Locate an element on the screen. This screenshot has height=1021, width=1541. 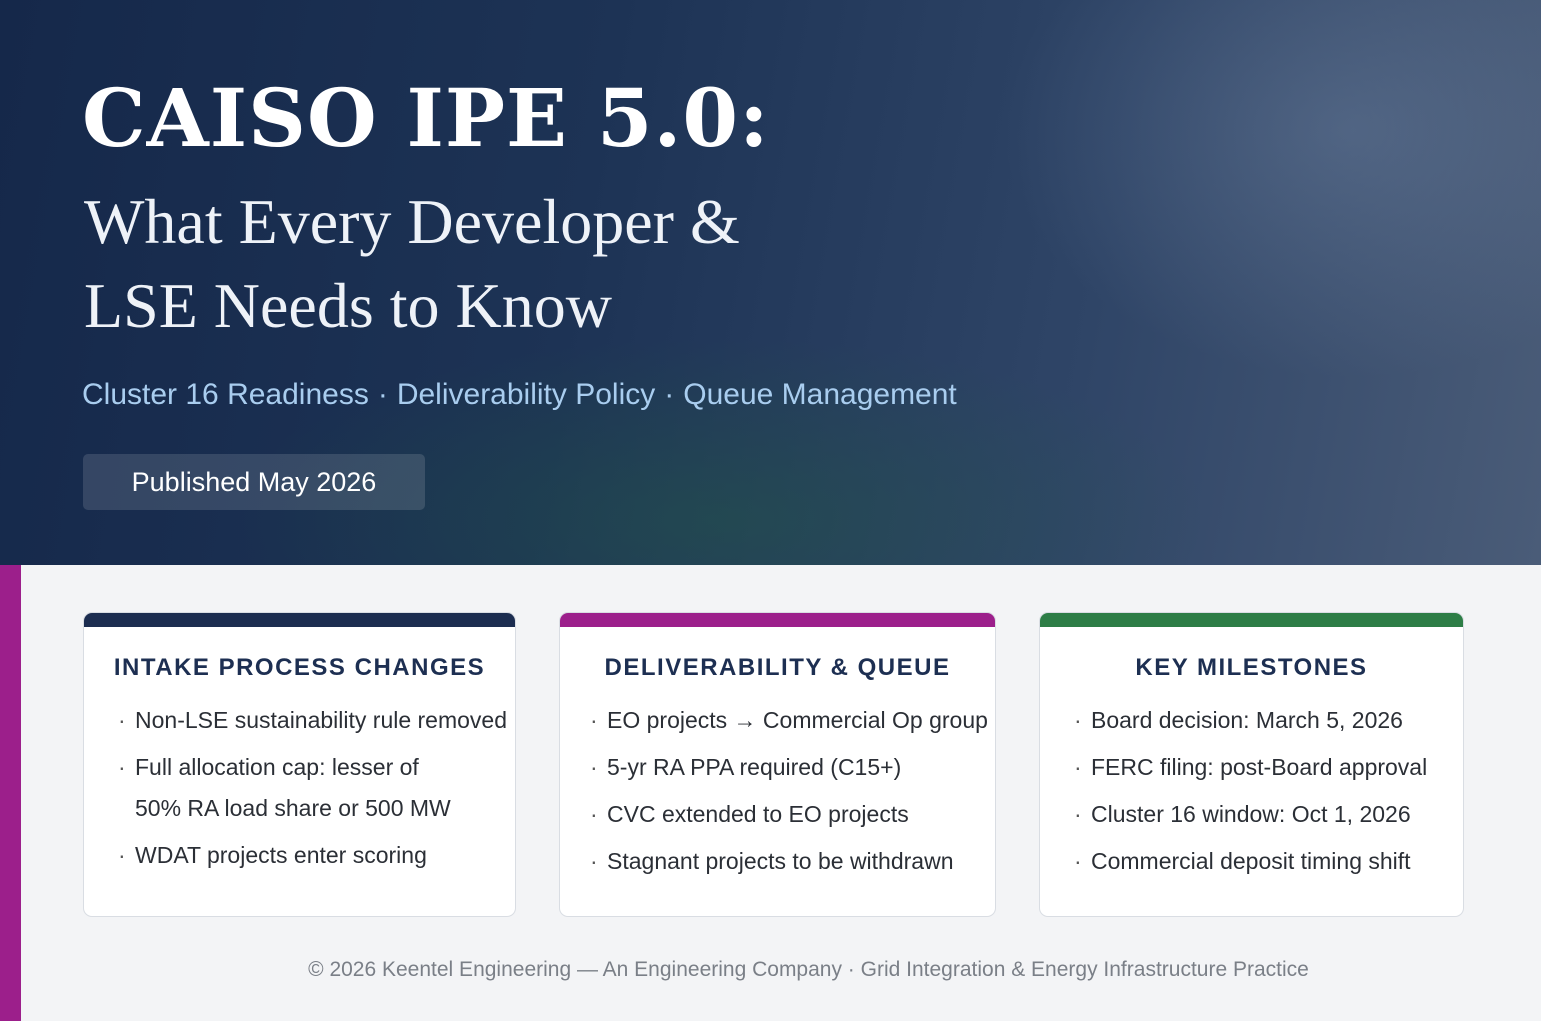
list-item: Board decision: March 5, 2026 is located at coordinates (1268, 720).